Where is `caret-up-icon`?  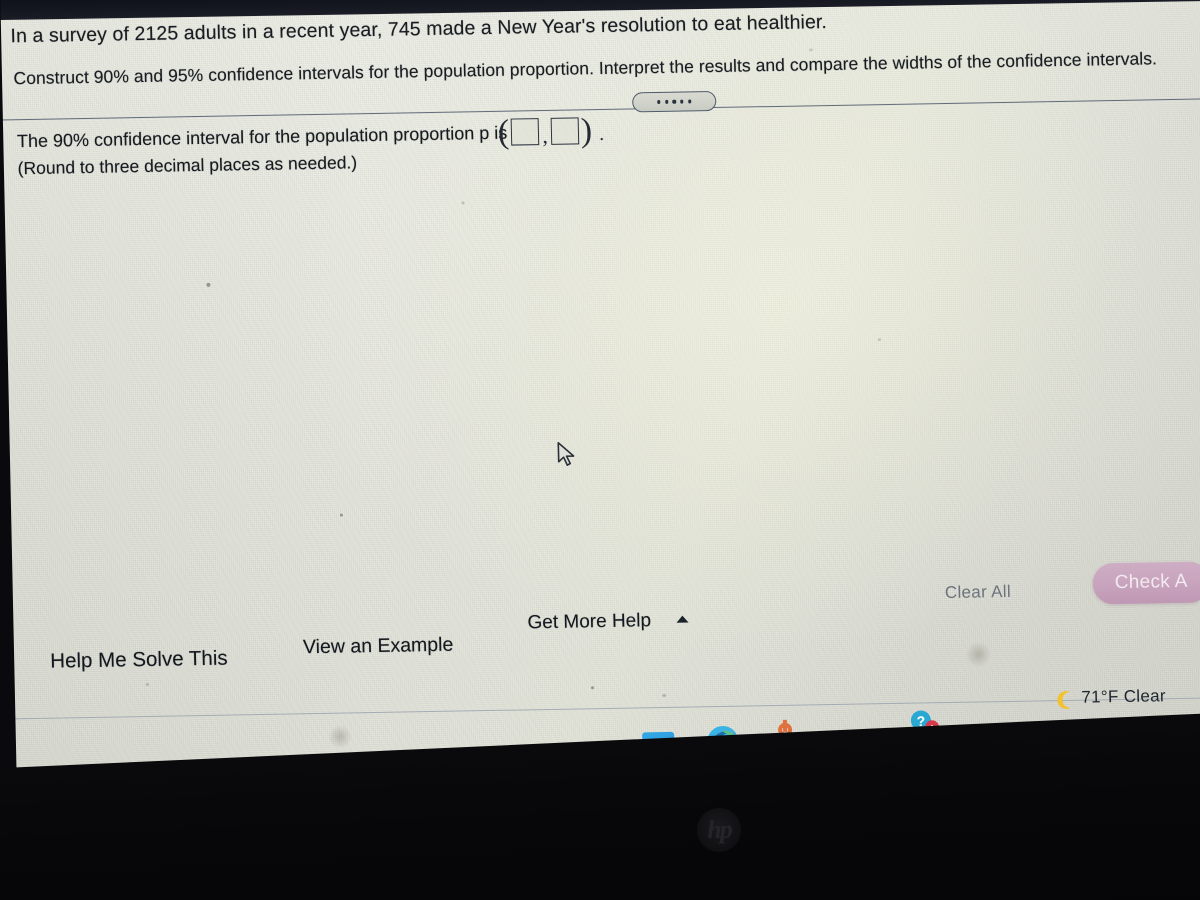
caret-up-icon is located at coordinates (682, 619).